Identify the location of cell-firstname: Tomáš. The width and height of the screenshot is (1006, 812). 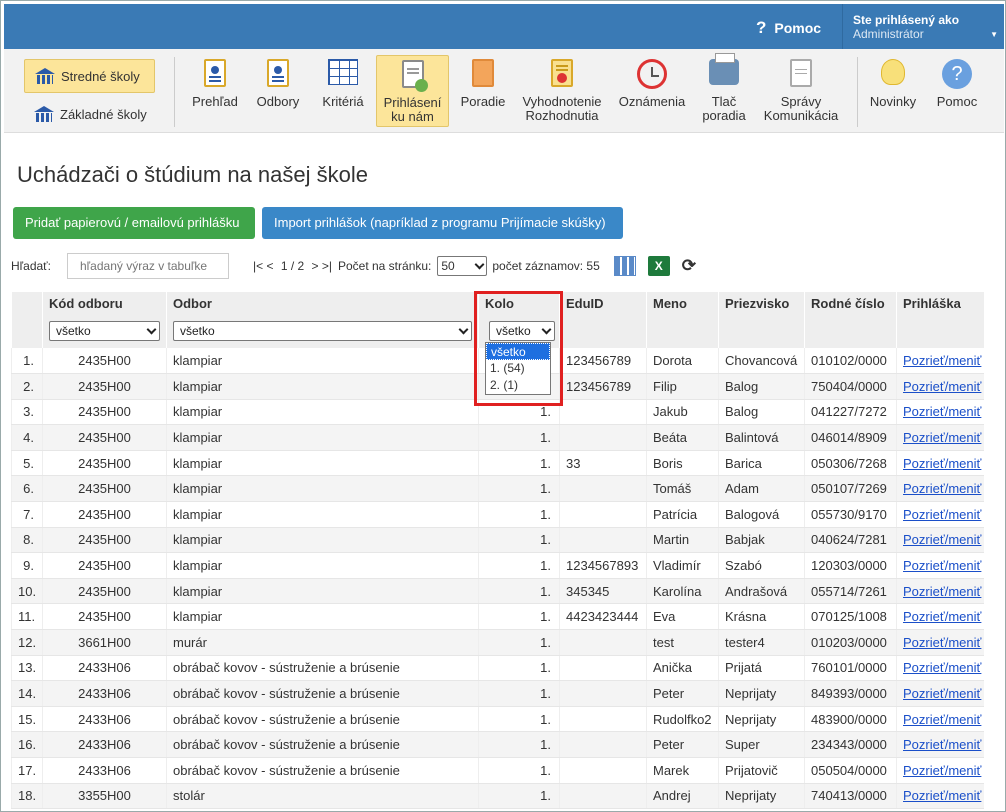
(682, 489).